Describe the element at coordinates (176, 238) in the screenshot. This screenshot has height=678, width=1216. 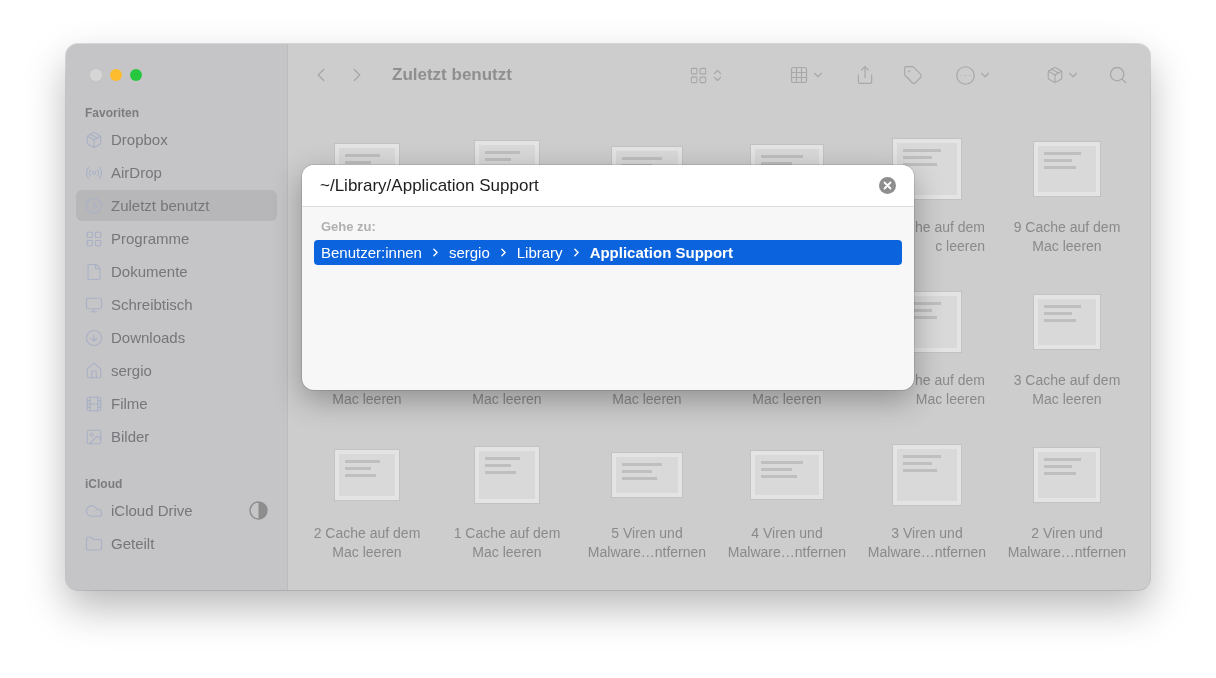
I see `sidebar-item: Programme` at that location.